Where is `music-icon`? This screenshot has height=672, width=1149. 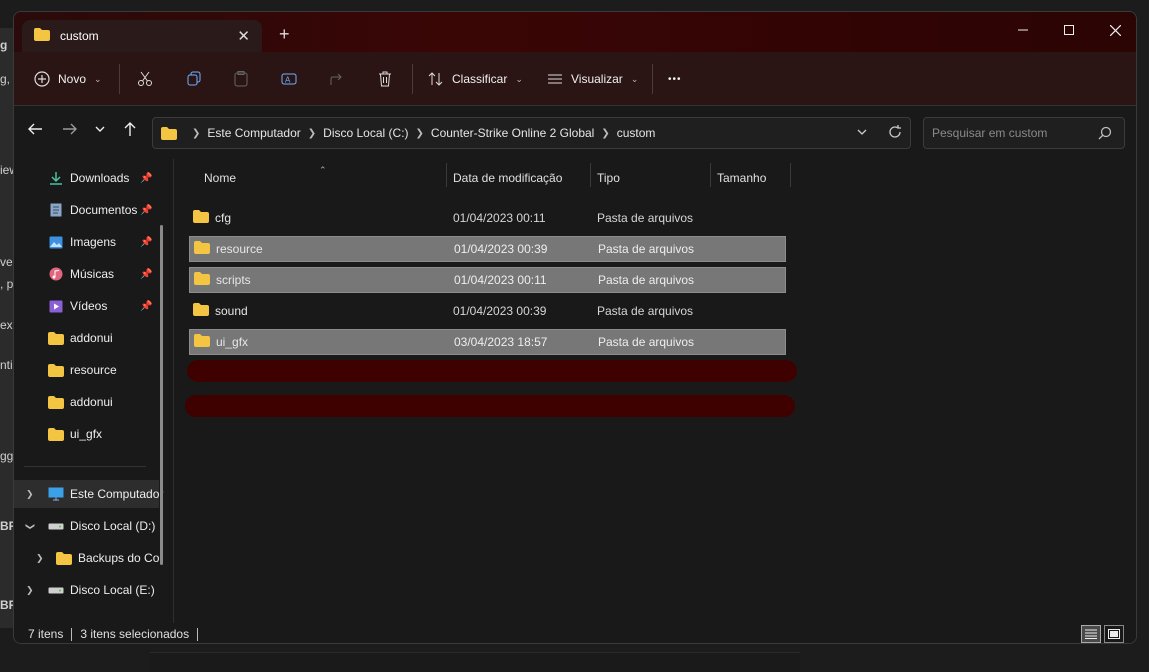 music-icon is located at coordinates (56, 274).